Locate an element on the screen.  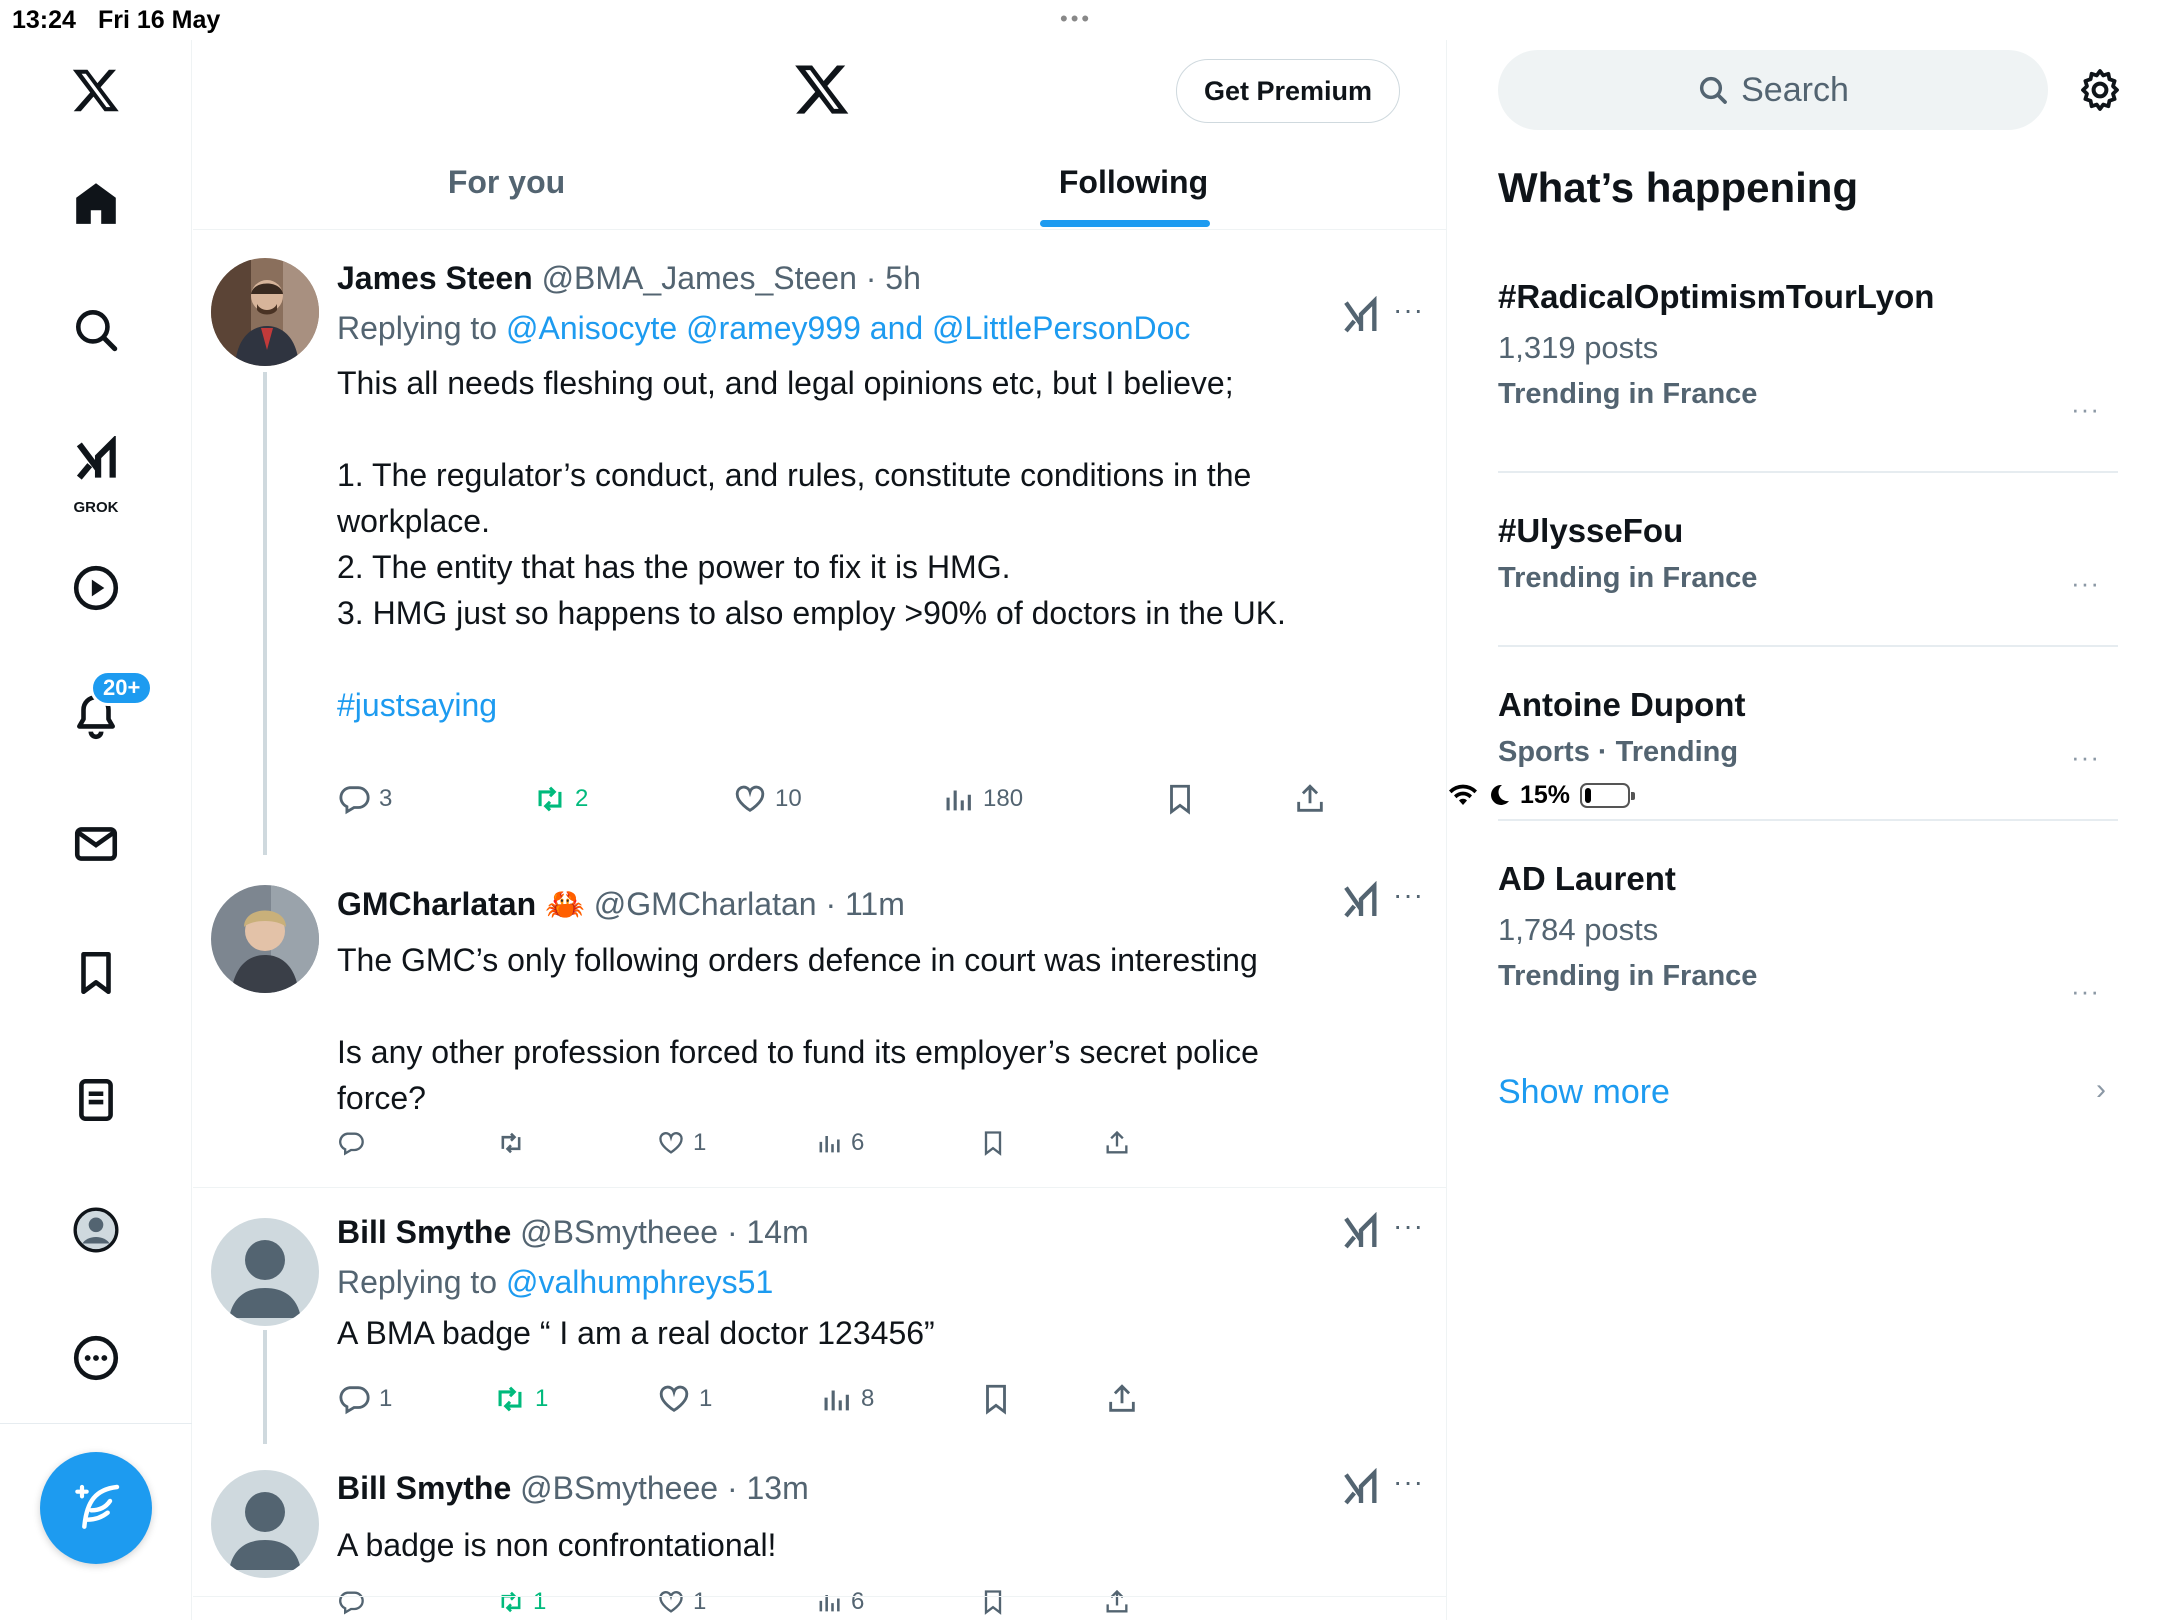
video-icon is located at coordinates (96, 588).